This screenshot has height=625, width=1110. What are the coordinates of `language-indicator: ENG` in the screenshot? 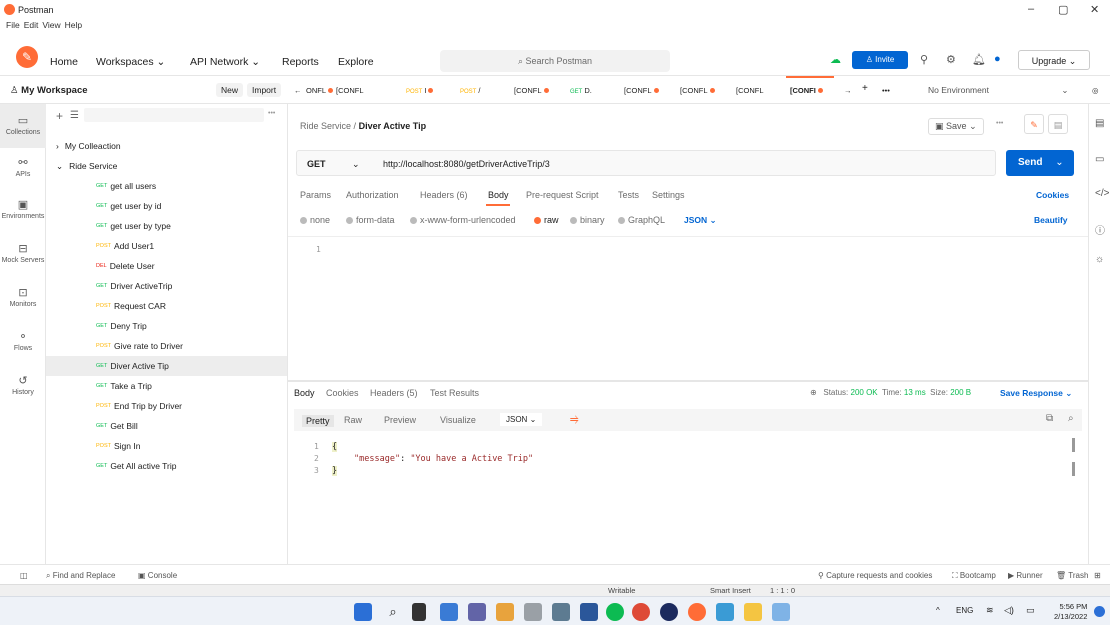 It's located at (964, 610).